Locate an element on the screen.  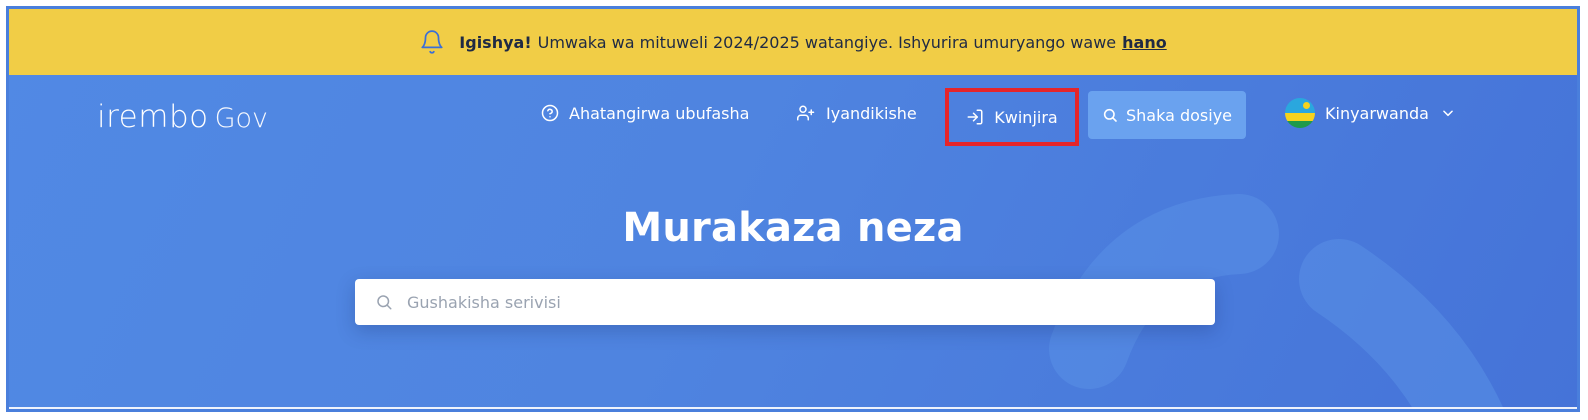
register-link-label: Iyandikishe is located at coordinates (871, 113).